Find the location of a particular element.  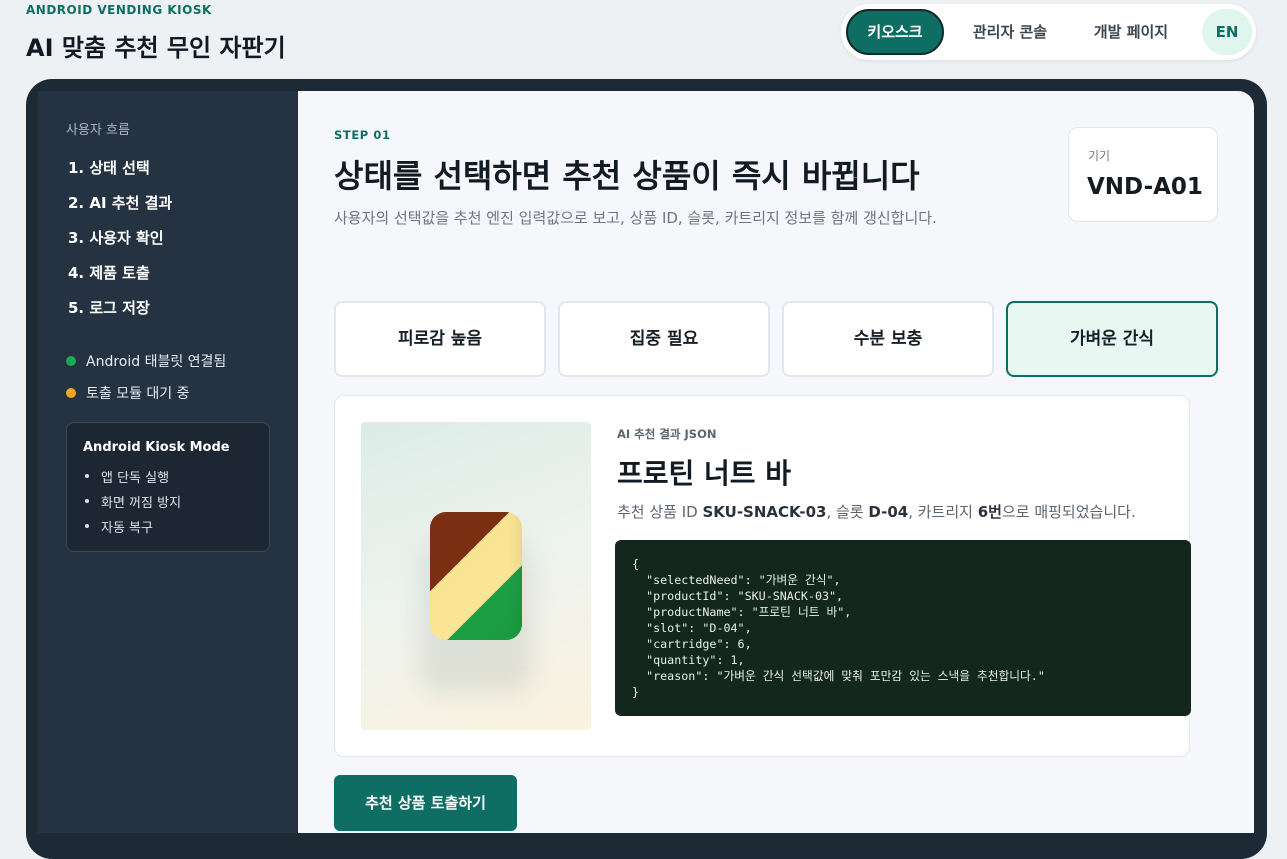

status-dot-green-icon is located at coordinates (71, 361).